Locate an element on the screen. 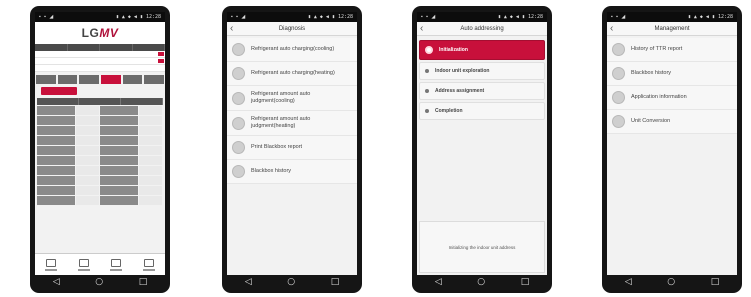 The image size is (751, 297). menu-item-label: Application information is located at coordinates (659, 97).